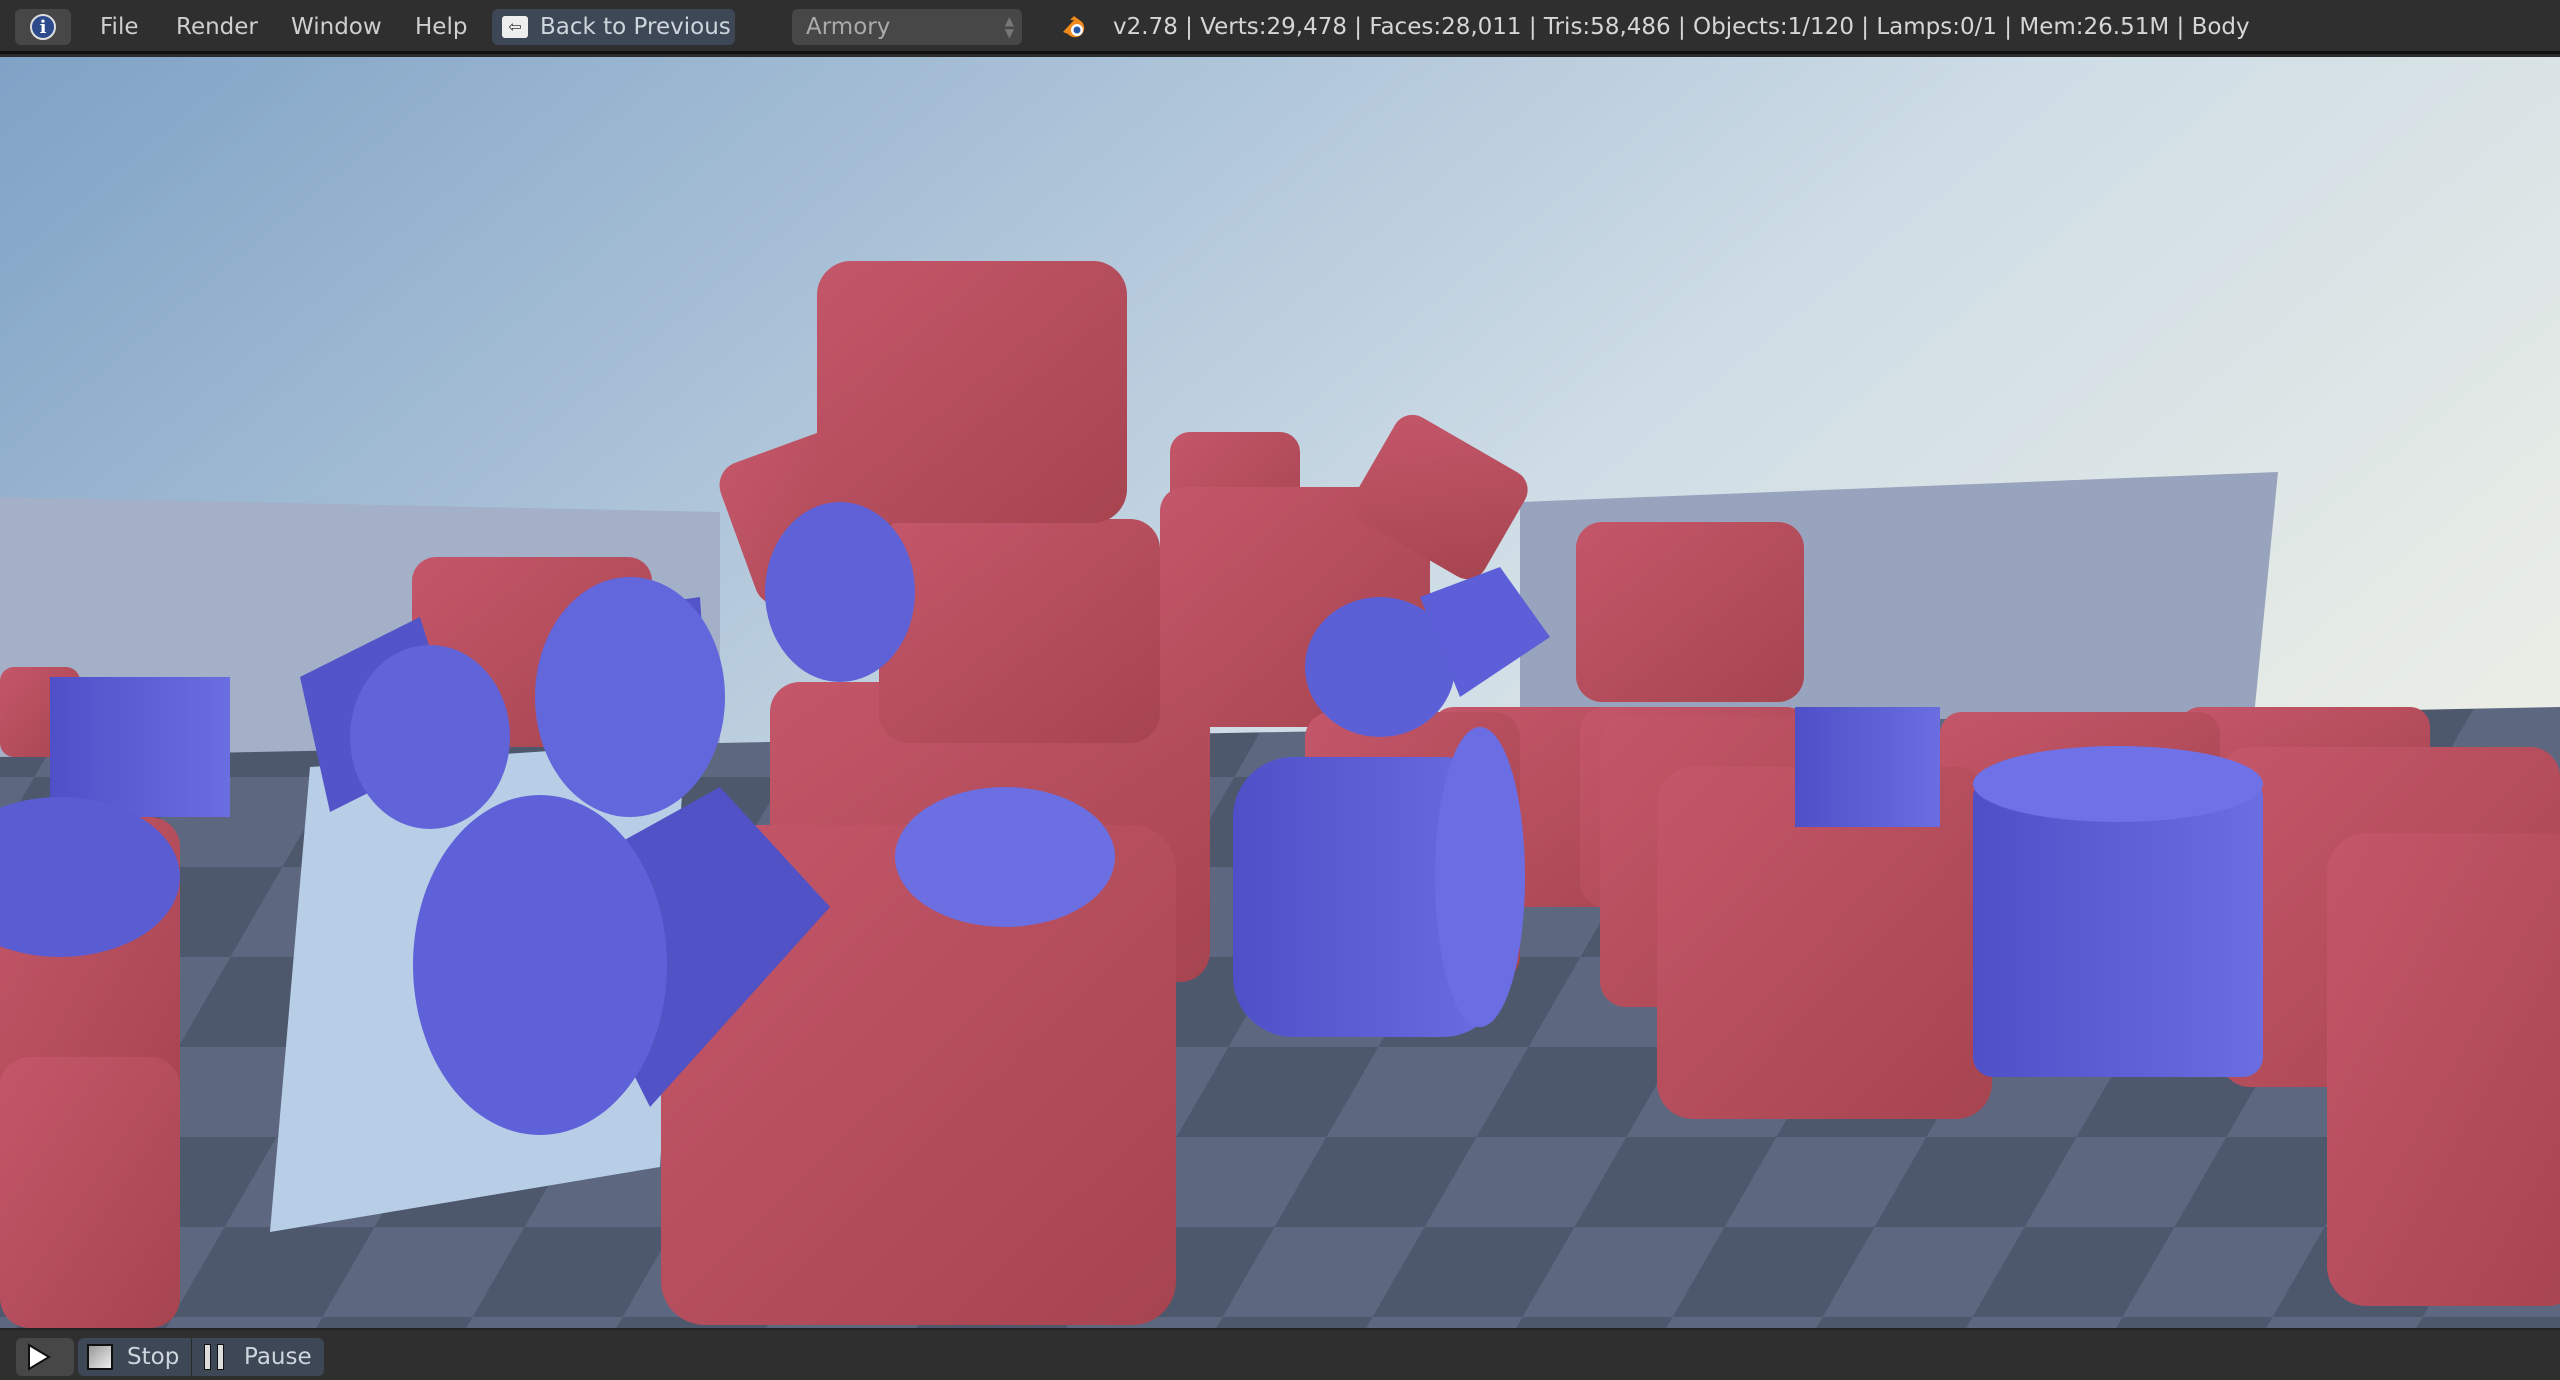  I want to click on dropdown-arrows-icon: ▲ ▼, so click(1009, 27).